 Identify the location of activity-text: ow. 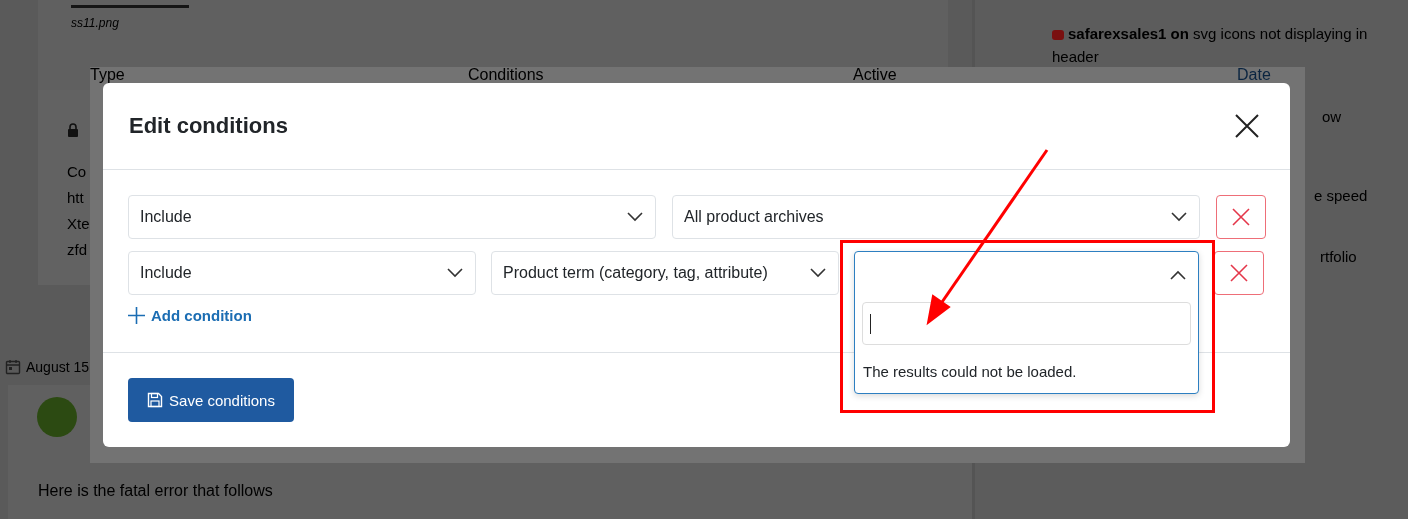
(1332, 116).